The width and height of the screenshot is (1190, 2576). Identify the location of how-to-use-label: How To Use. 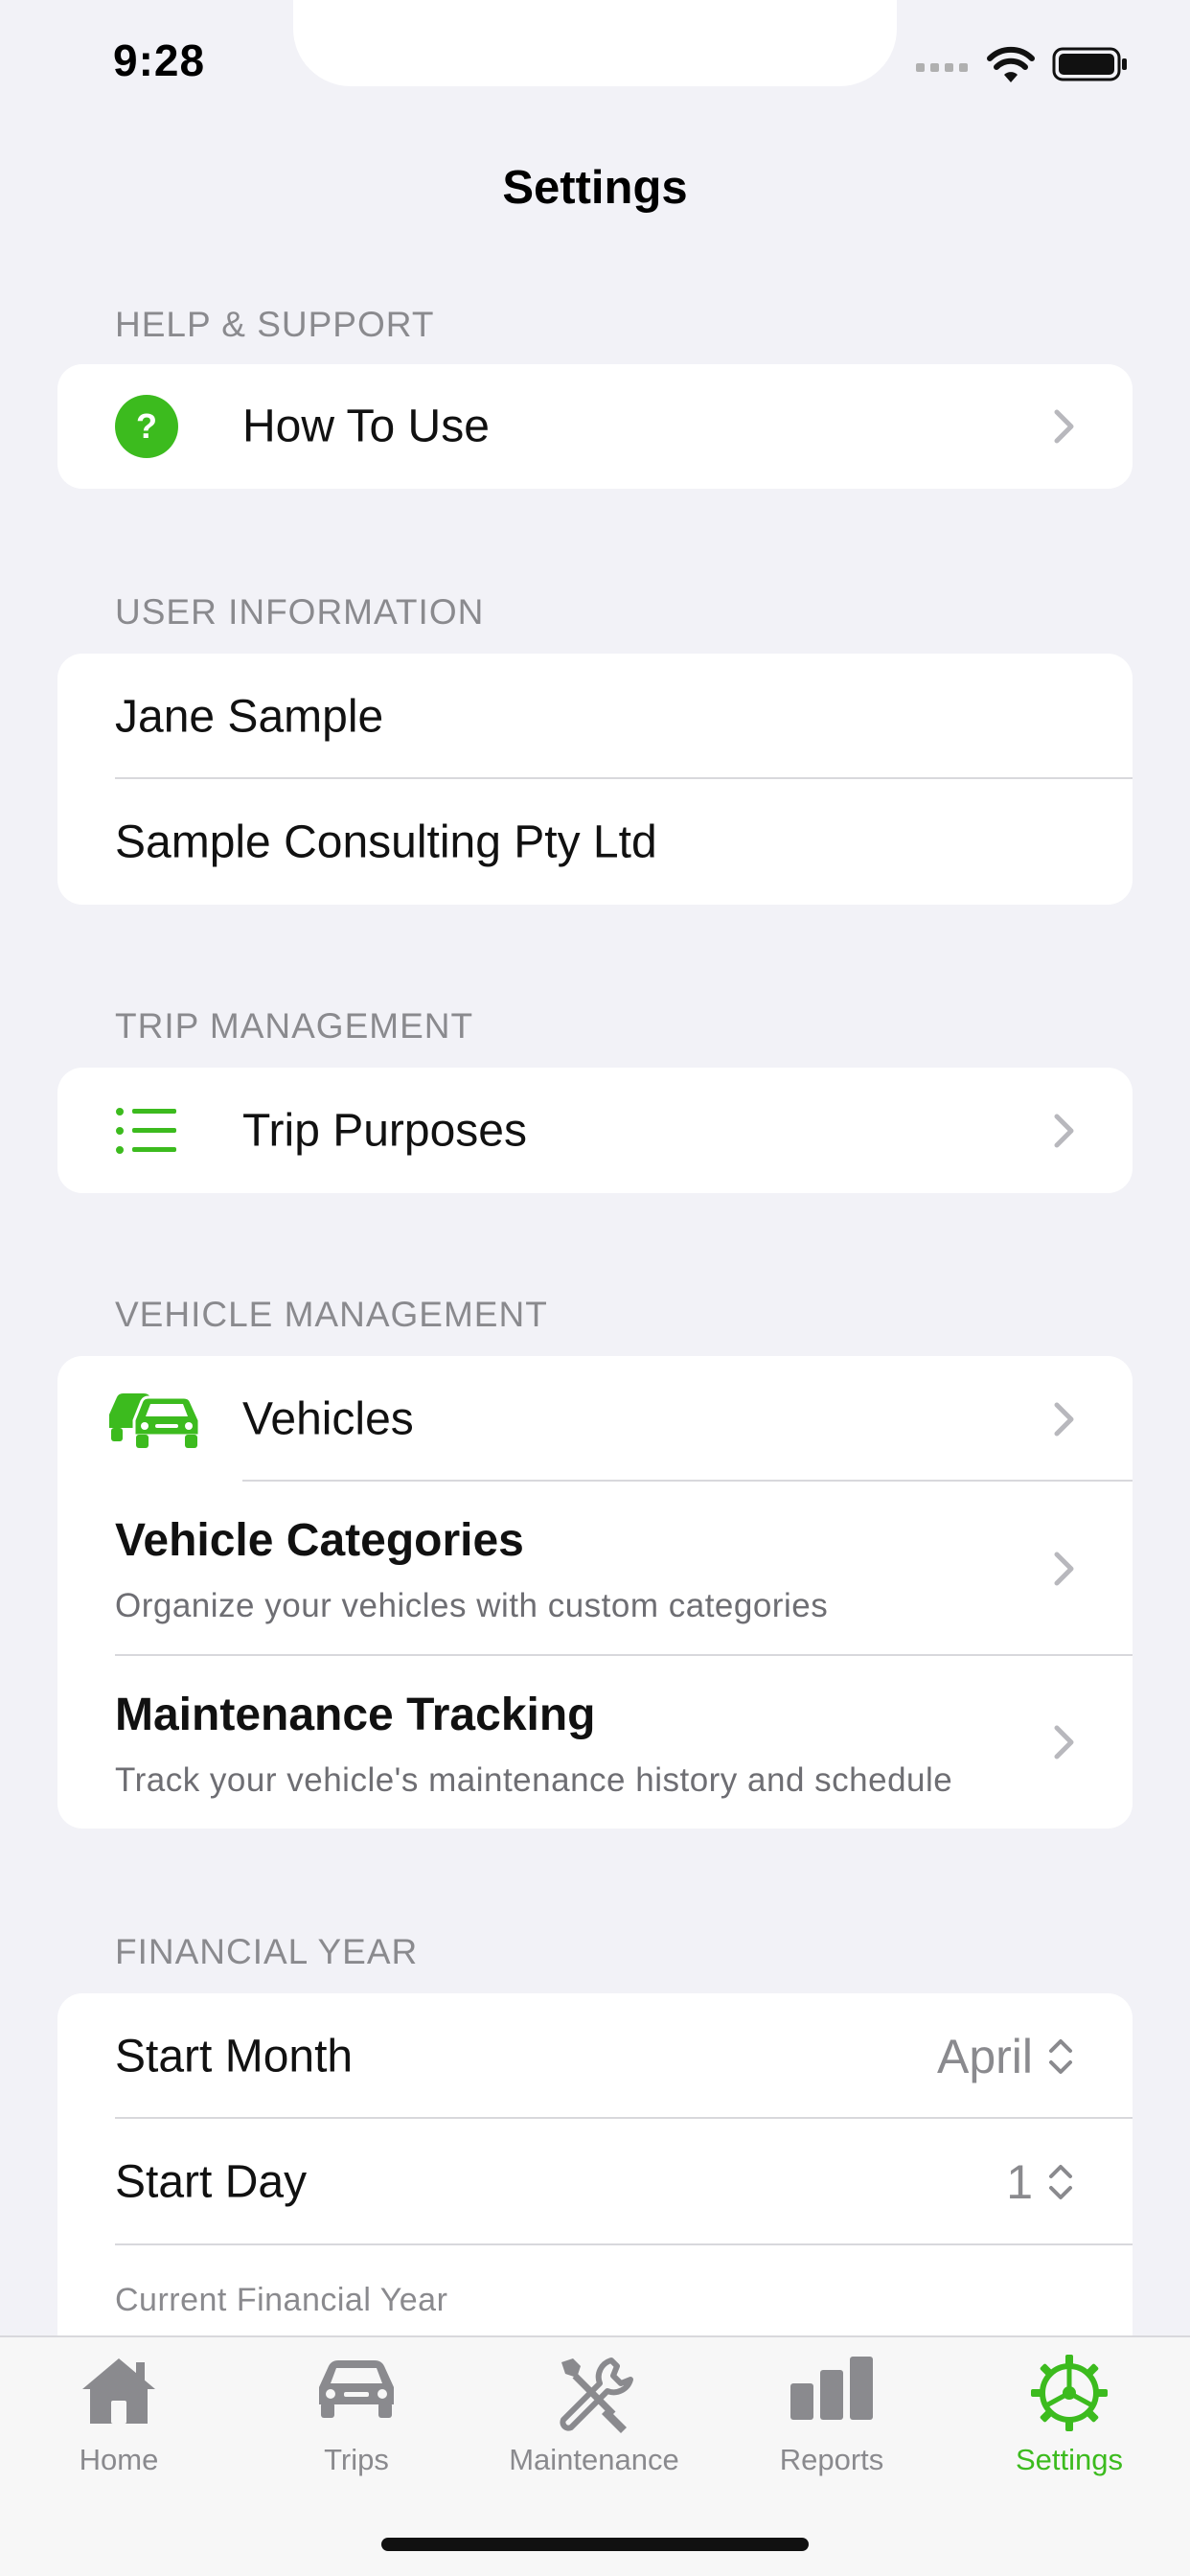
(366, 426).